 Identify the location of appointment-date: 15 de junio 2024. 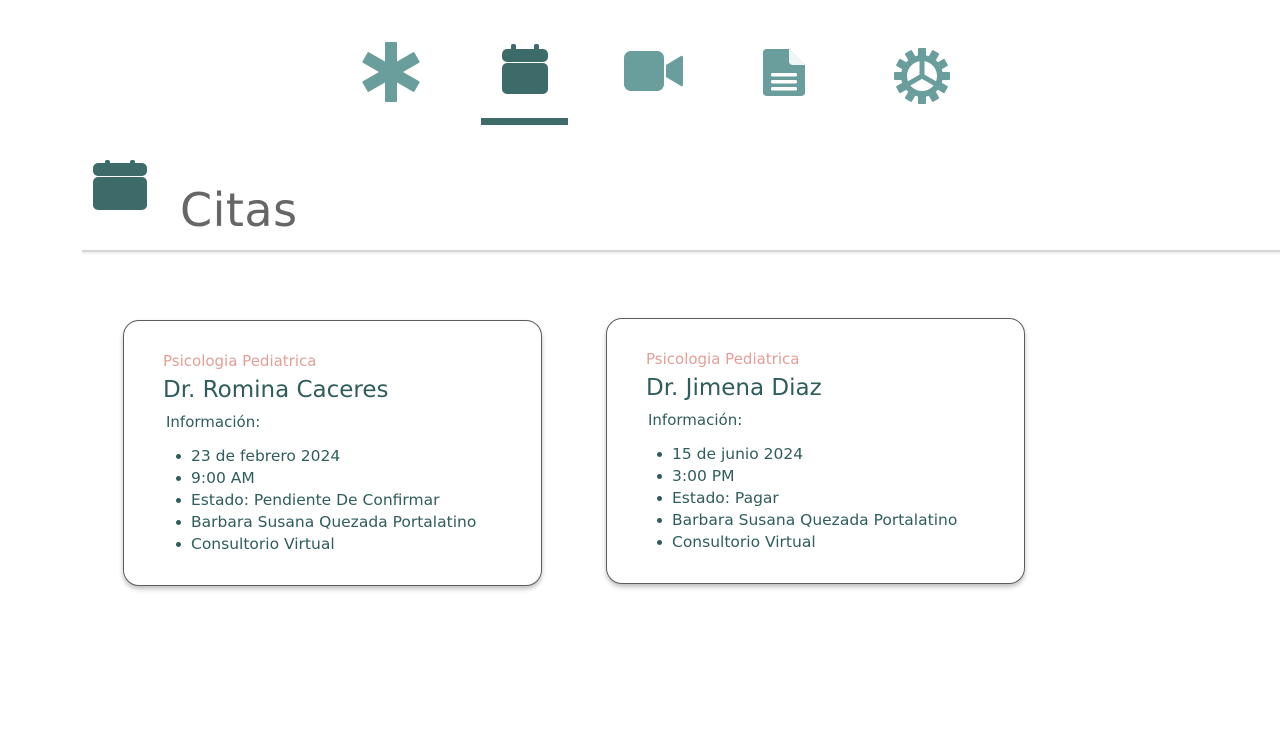
(793, 454).